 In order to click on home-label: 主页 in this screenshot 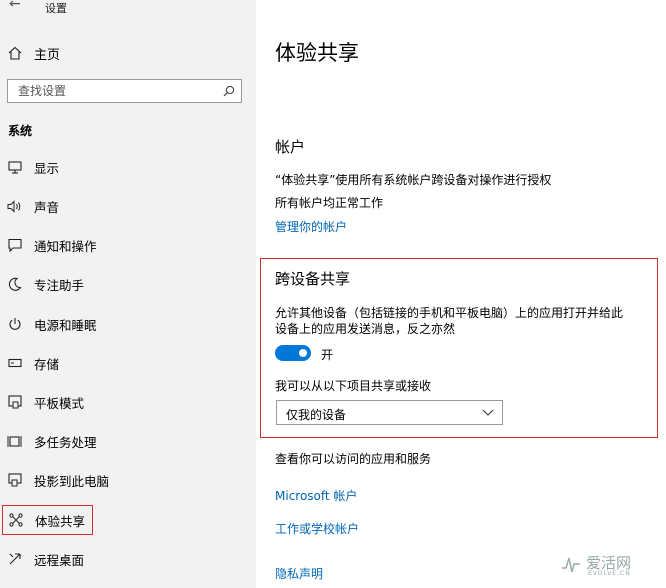, I will do `click(47, 55)`.